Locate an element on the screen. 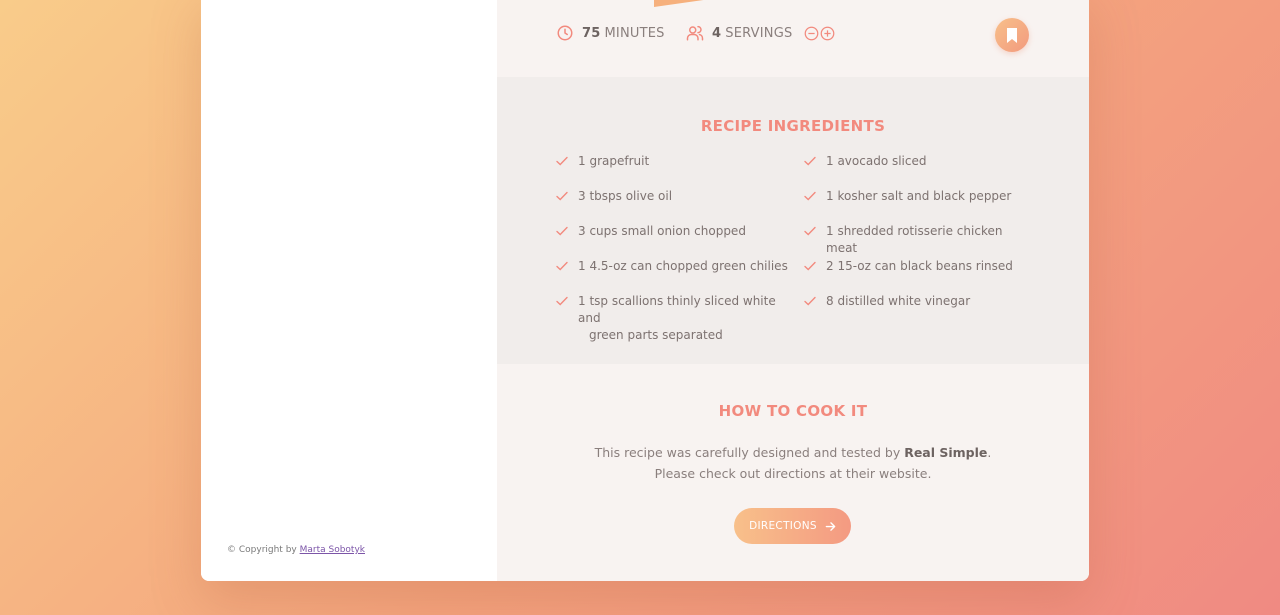 The image size is (1280, 615). time-unit: MINUTES is located at coordinates (634, 33).